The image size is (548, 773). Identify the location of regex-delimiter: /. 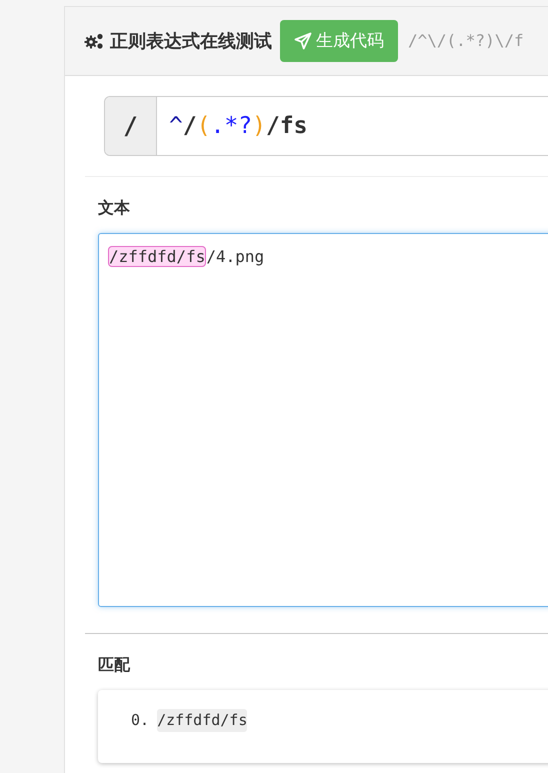
(131, 126).